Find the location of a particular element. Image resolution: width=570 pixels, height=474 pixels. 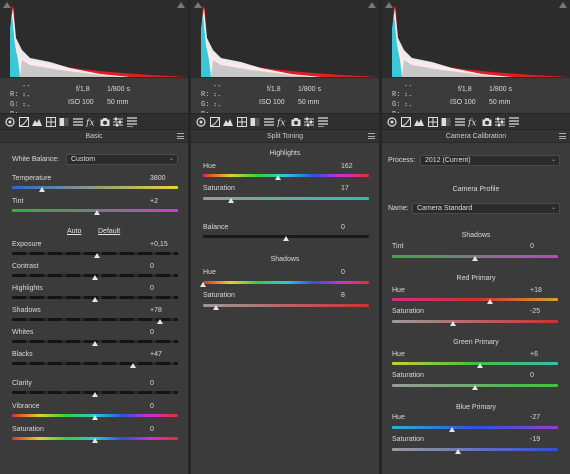

tone-value-3: +78 is located at coordinates (156, 310).